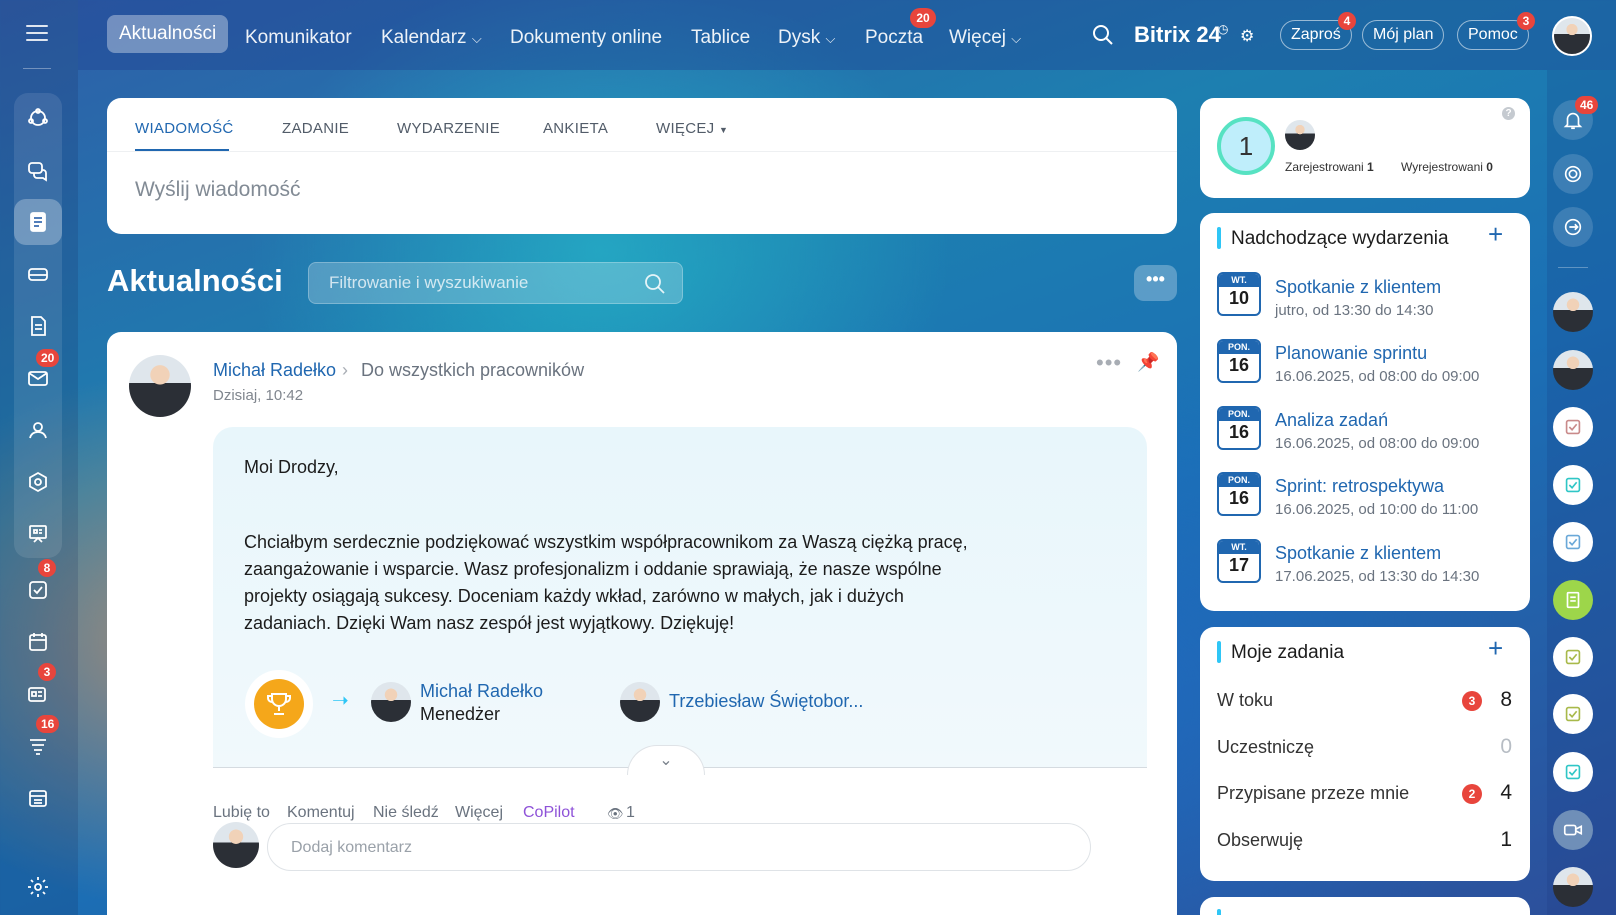  What do you see at coordinates (1506, 747) in the screenshot?
I see `task-count: 0` at bounding box center [1506, 747].